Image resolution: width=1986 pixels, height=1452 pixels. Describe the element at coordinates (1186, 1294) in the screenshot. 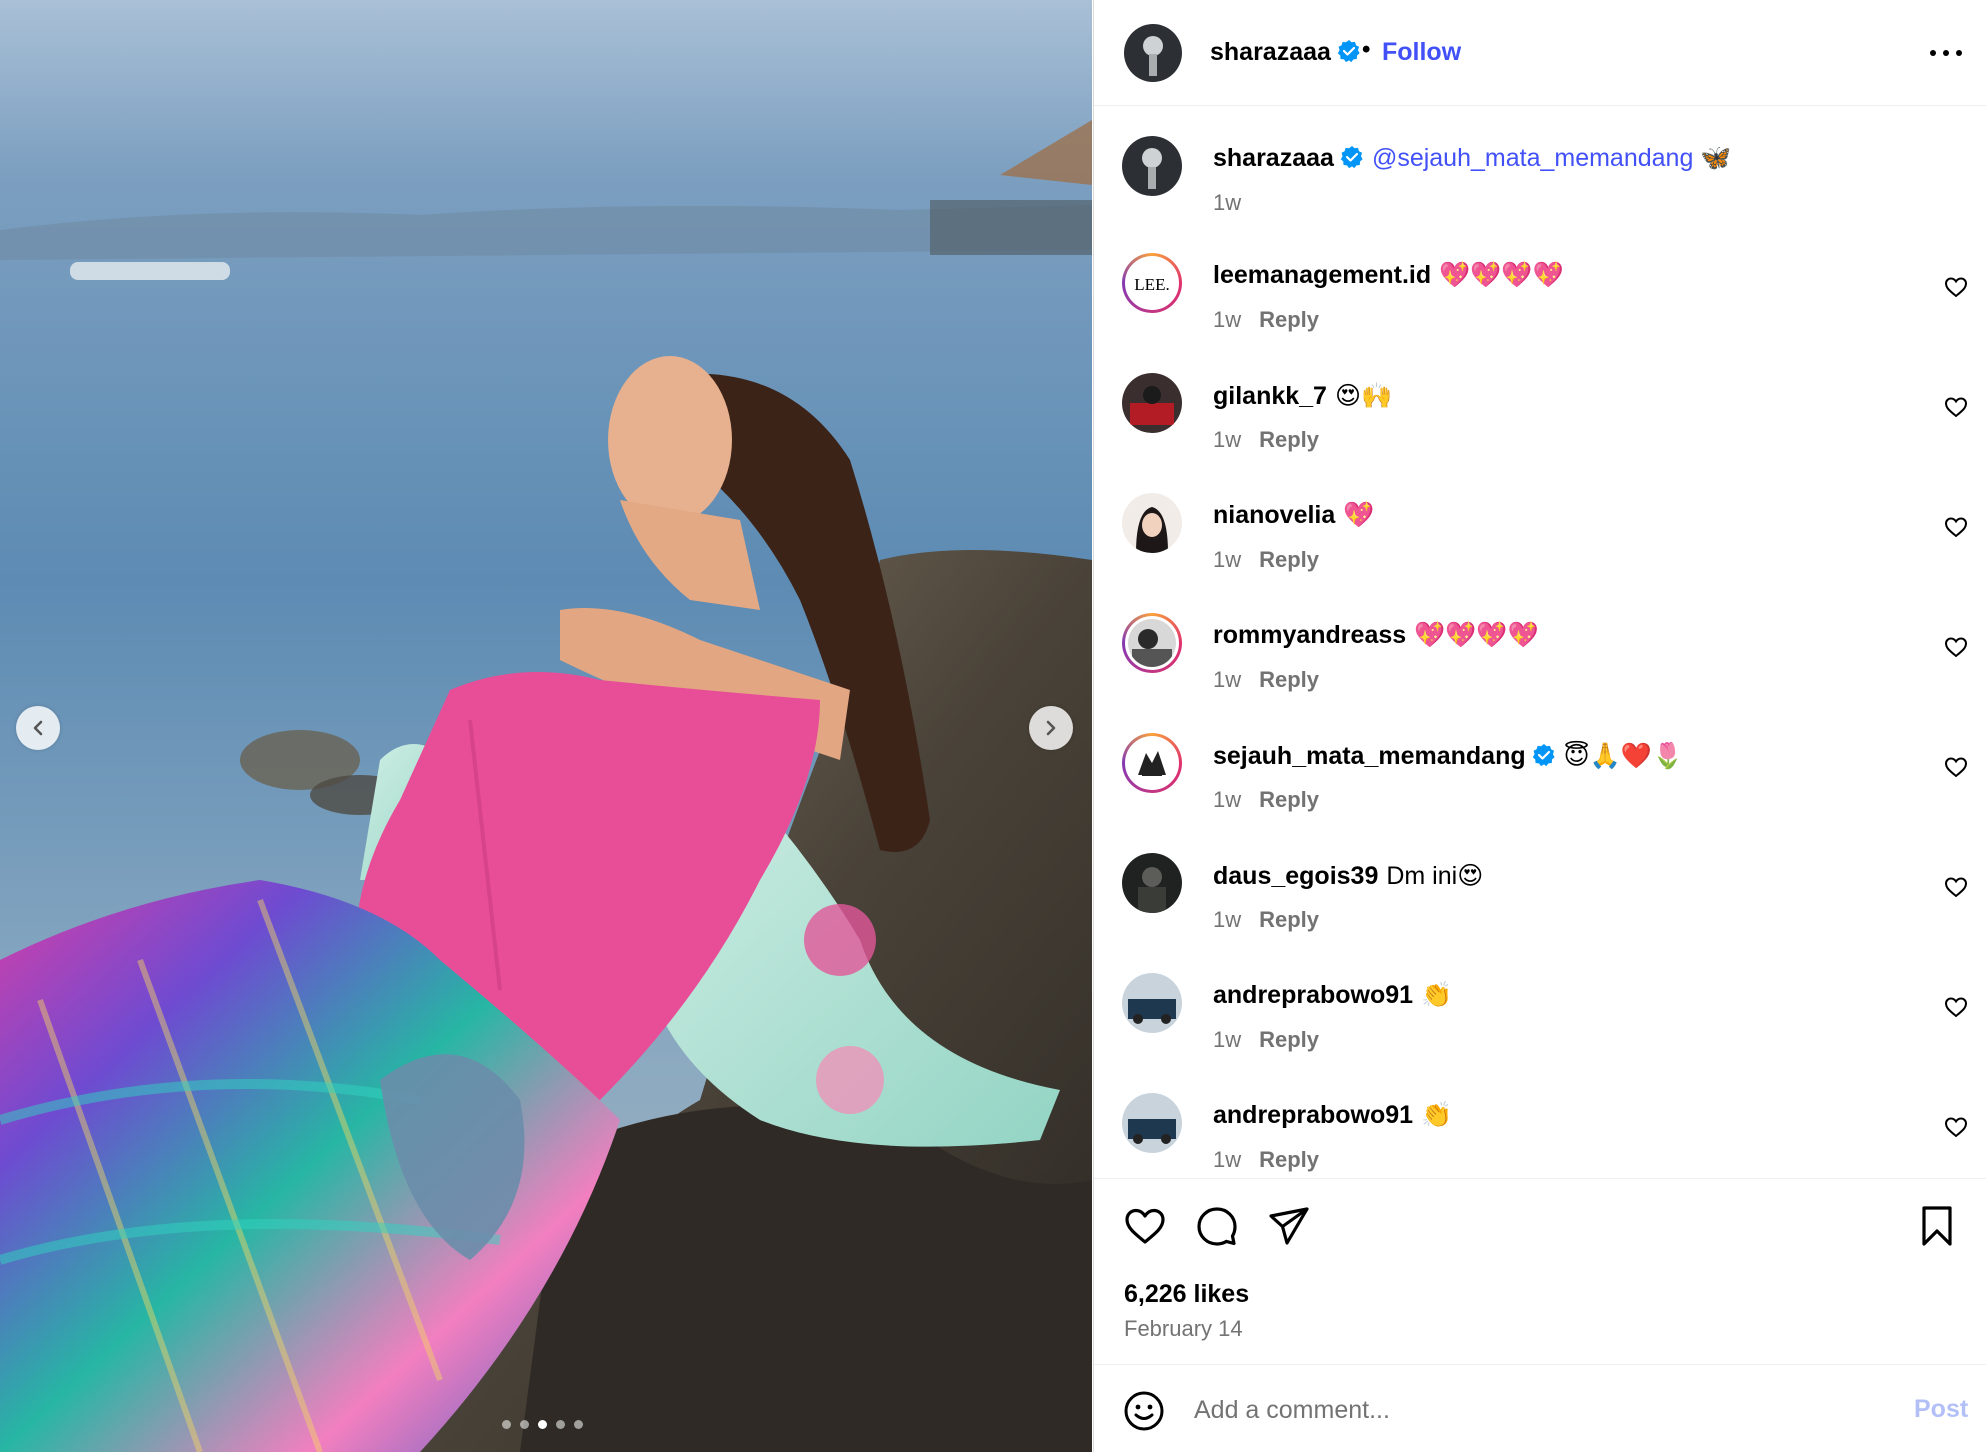

I see `likes-count: 6,226 likes` at that location.